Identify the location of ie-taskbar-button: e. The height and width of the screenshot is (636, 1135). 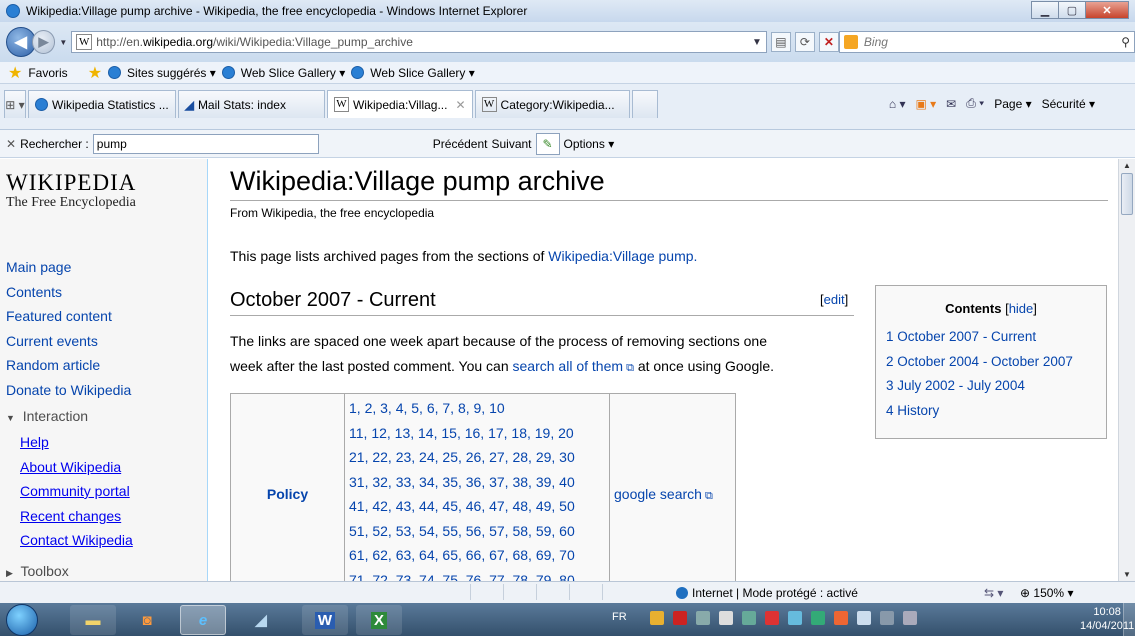
(203, 620).